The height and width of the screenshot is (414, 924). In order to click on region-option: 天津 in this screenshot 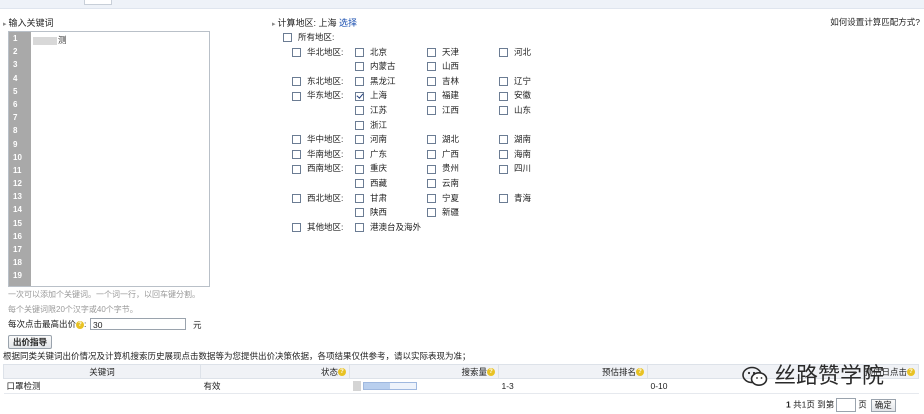, I will do `click(443, 52)`.